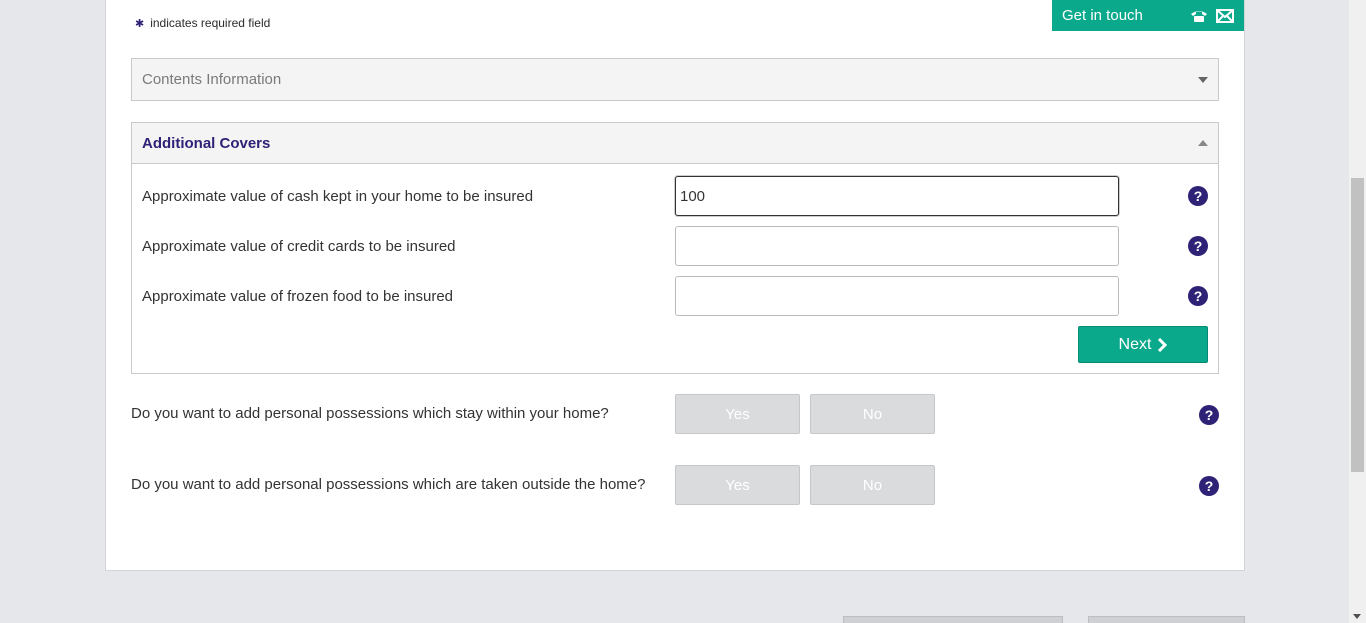  What do you see at coordinates (1203, 79) in the screenshot?
I see `chevron-down-icon` at bounding box center [1203, 79].